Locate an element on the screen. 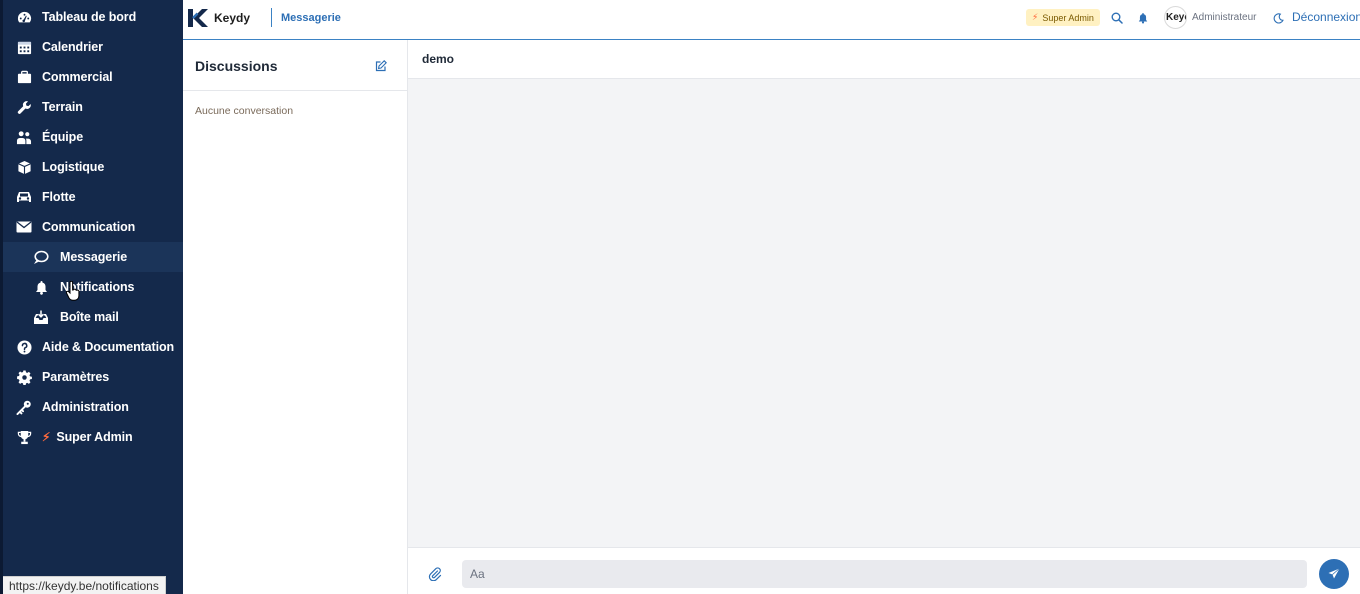 The image size is (1360, 594). search-icon is located at coordinates (1117, 18).